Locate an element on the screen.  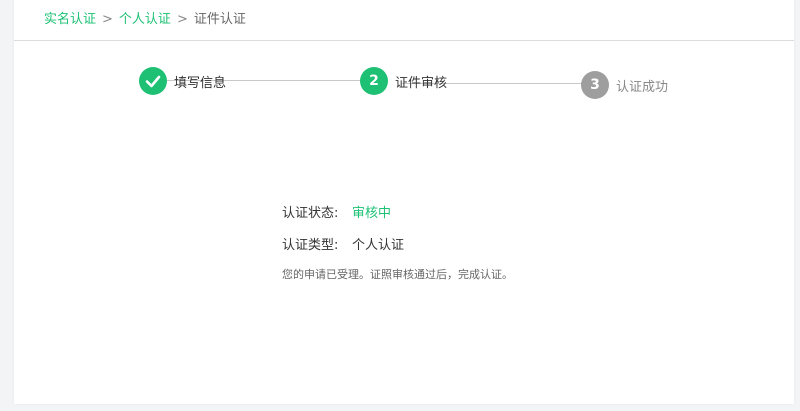
status-row: 认证状态: 审核中 is located at coordinates (492, 214).